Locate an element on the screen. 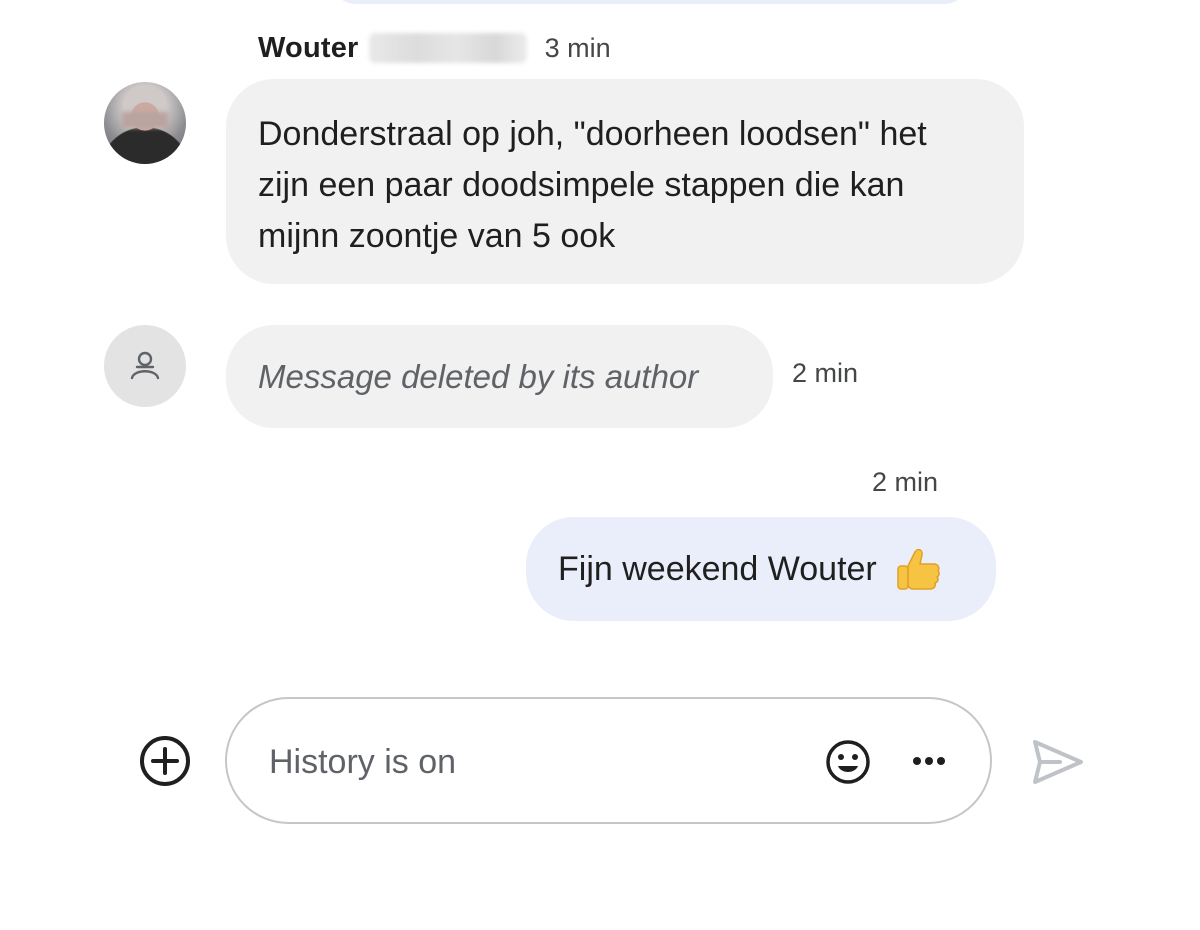 The width and height of the screenshot is (1200, 930). send-button is located at coordinates (1058, 762).